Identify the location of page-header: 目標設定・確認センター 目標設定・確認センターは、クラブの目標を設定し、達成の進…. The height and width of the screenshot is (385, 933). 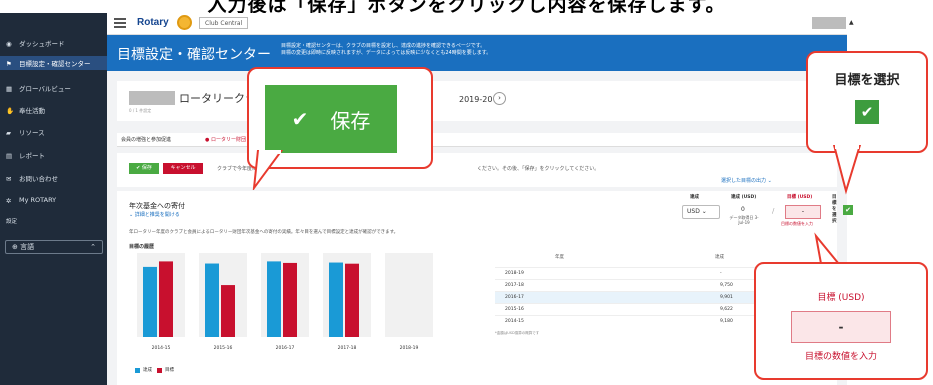
(477, 53).